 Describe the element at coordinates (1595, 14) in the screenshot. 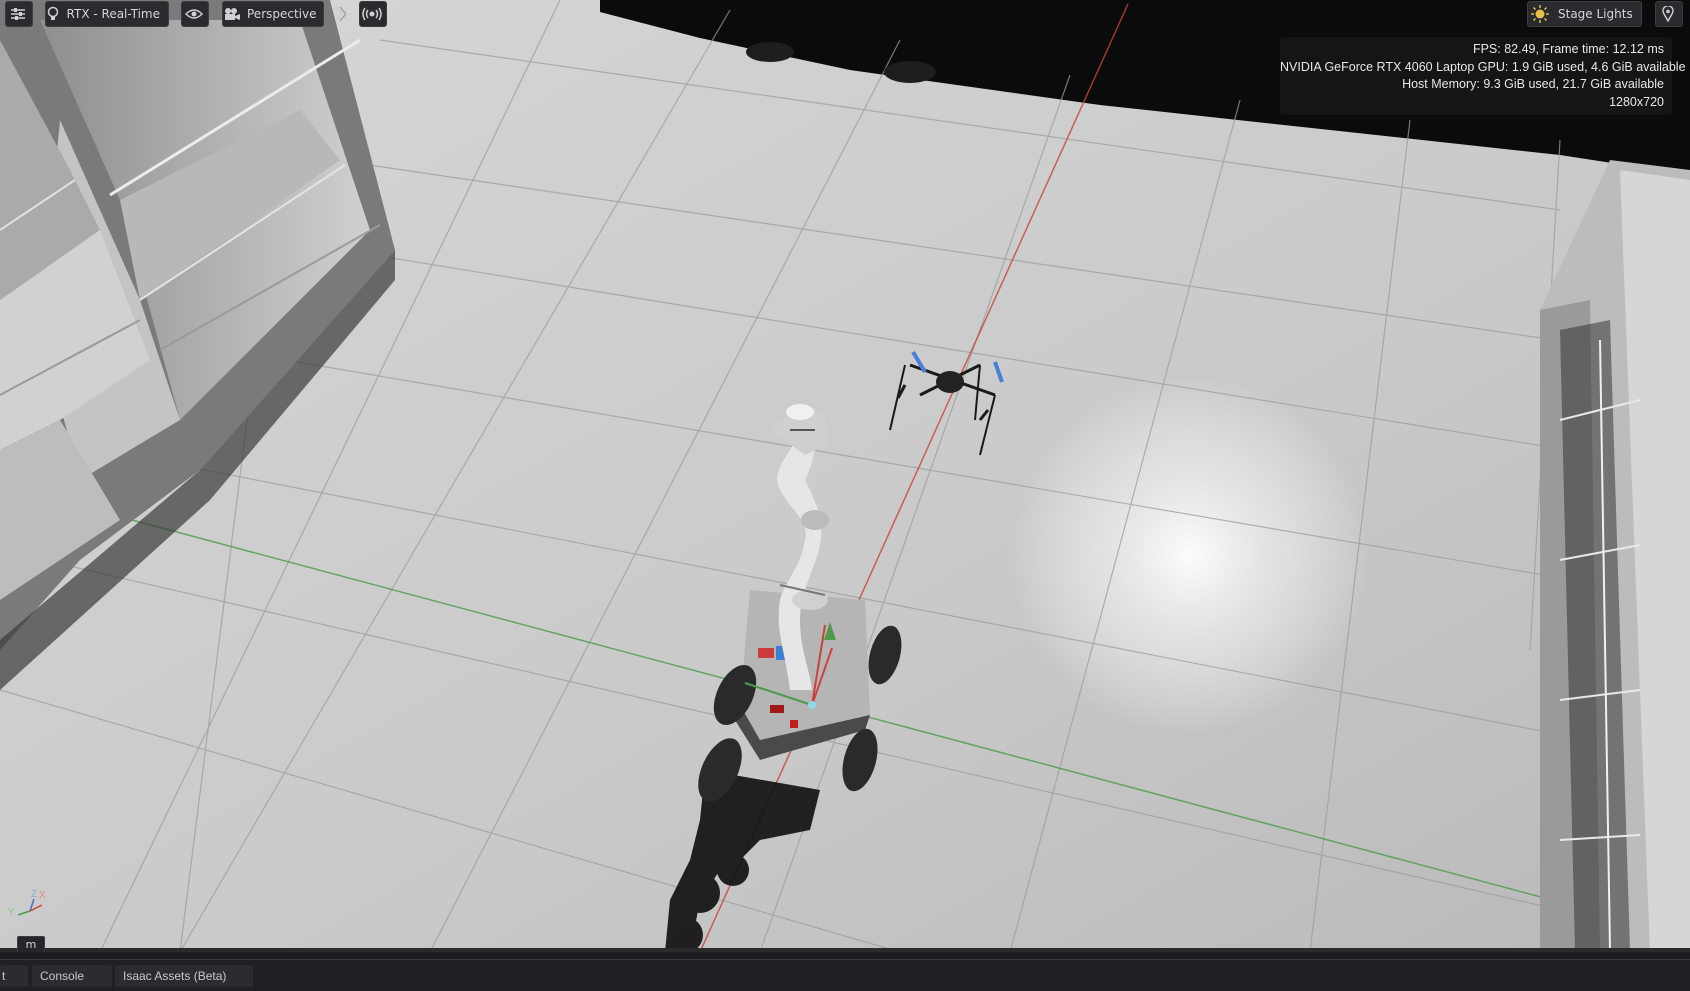

I see `stage-lights-label: Stage Lights` at that location.